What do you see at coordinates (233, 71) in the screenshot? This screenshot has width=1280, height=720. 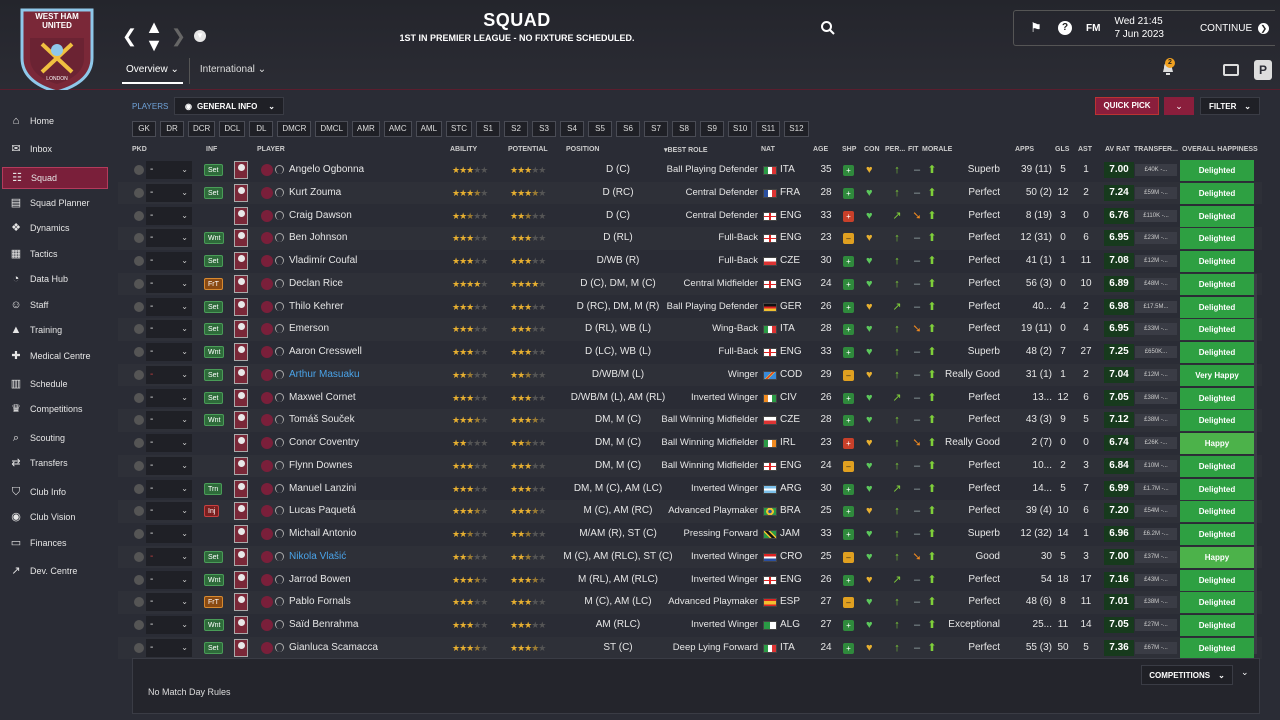 I see `tab-international: International ⌄` at bounding box center [233, 71].